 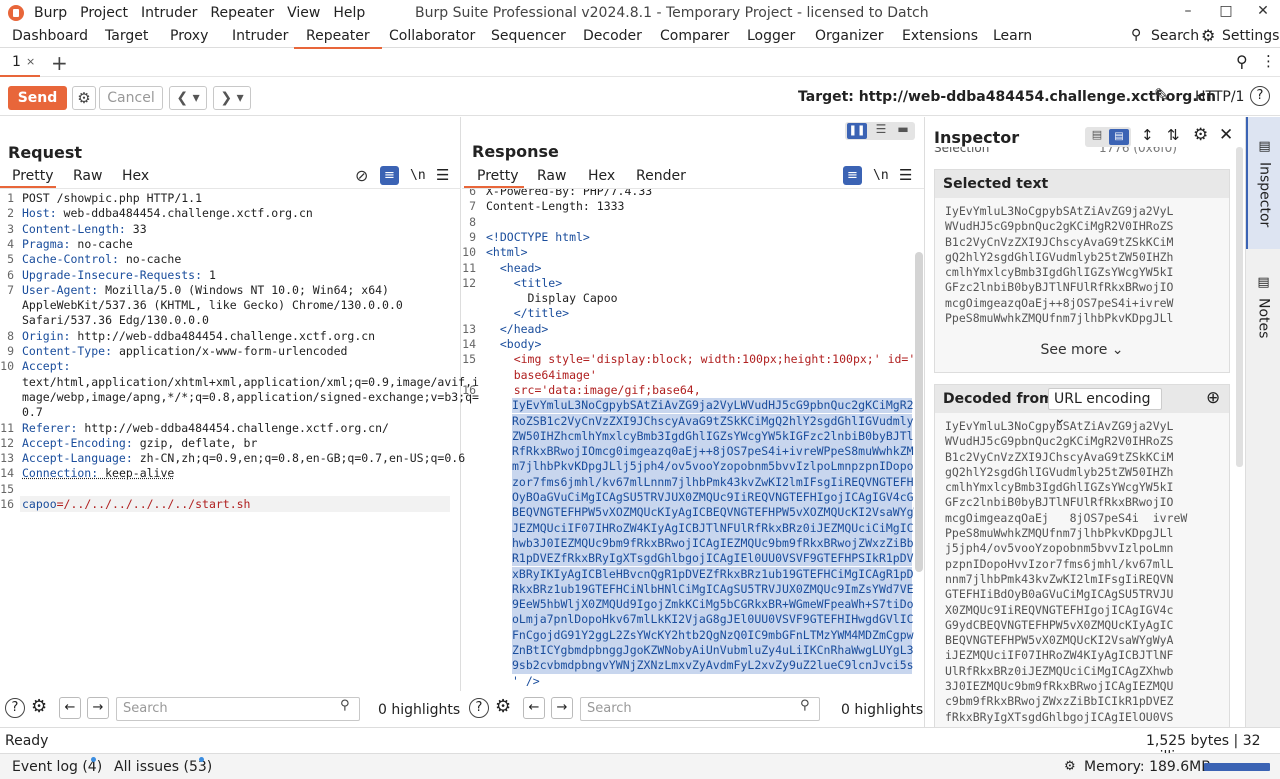 I want to click on repeater-tab-1: 1 ×, so click(x=20, y=63).